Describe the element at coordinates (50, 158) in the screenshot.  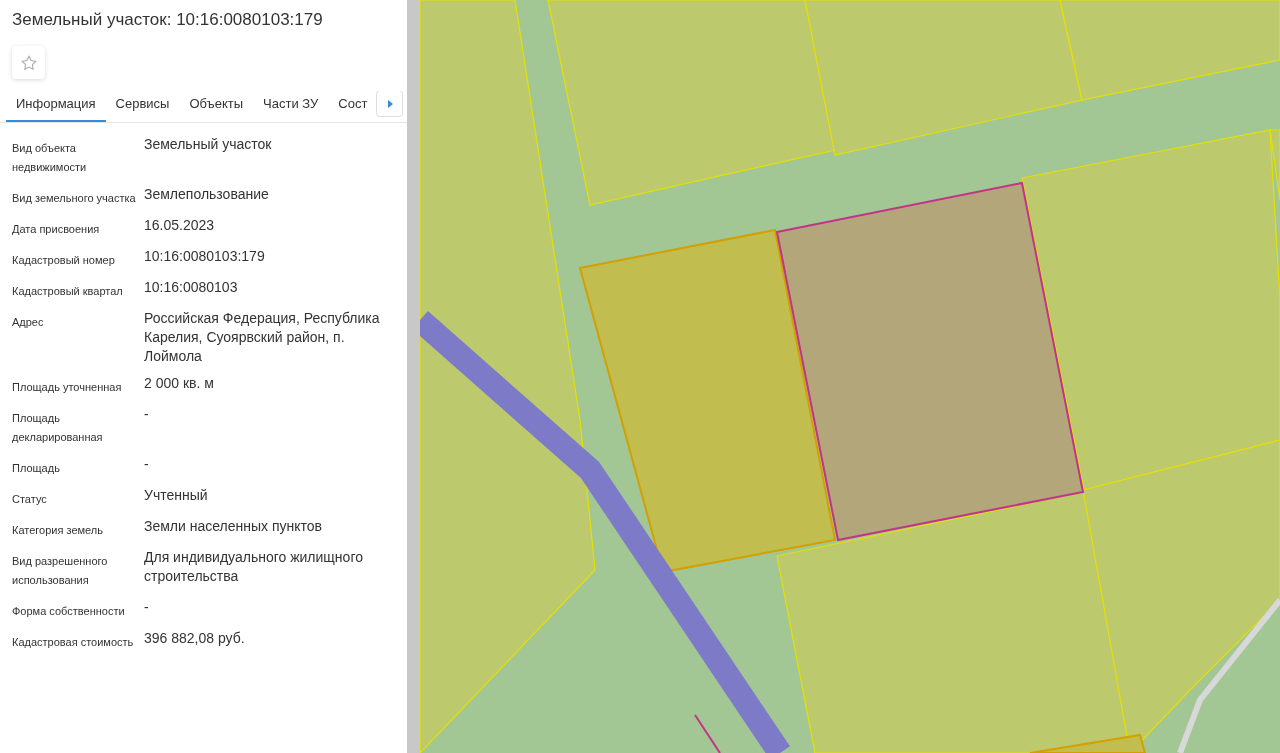
I see `field-label: Вид объекта недвижимости` at that location.